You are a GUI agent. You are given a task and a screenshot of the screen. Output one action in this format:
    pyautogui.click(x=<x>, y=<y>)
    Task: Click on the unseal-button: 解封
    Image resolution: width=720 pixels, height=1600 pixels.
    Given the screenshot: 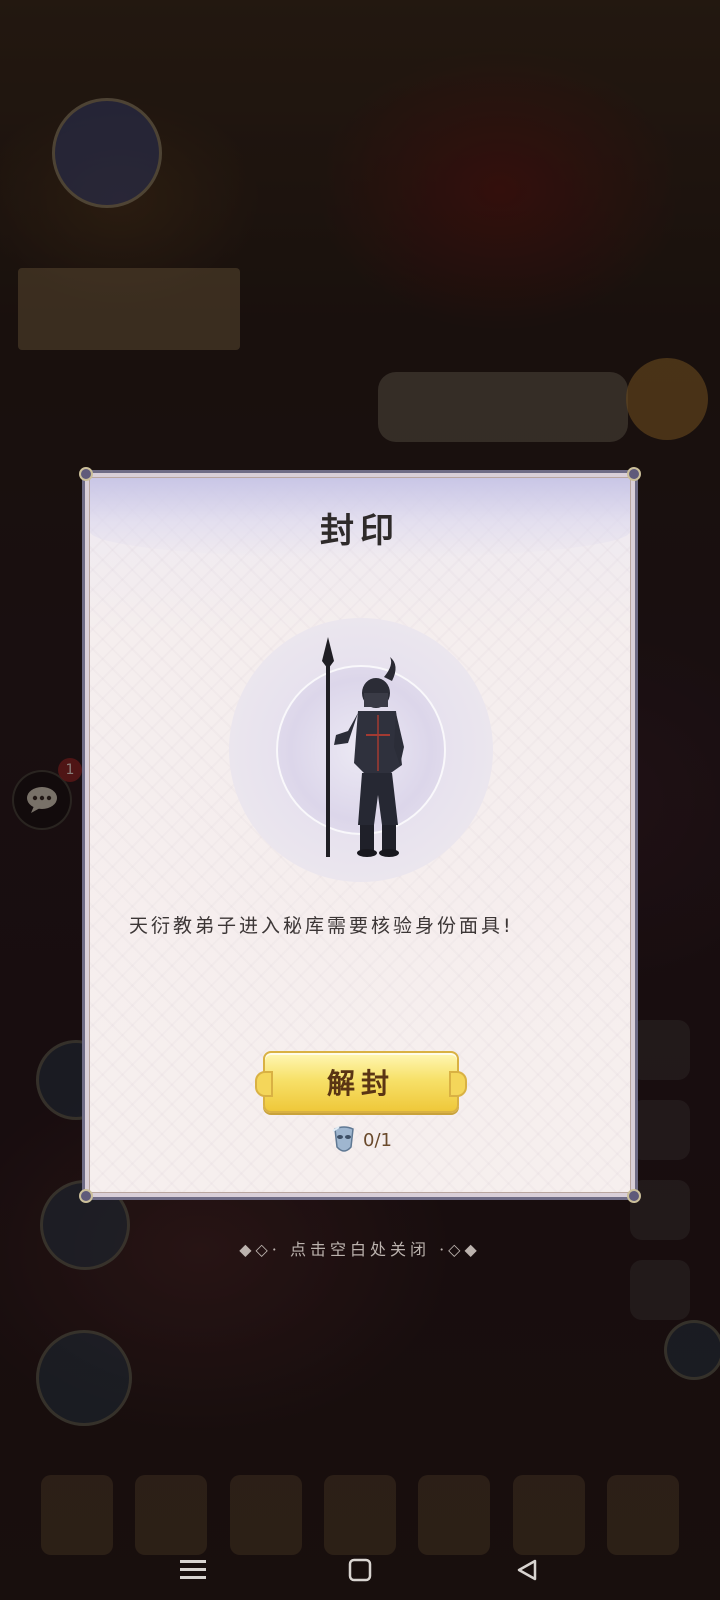 What is the action you would take?
    pyautogui.click(x=361, y=1082)
    